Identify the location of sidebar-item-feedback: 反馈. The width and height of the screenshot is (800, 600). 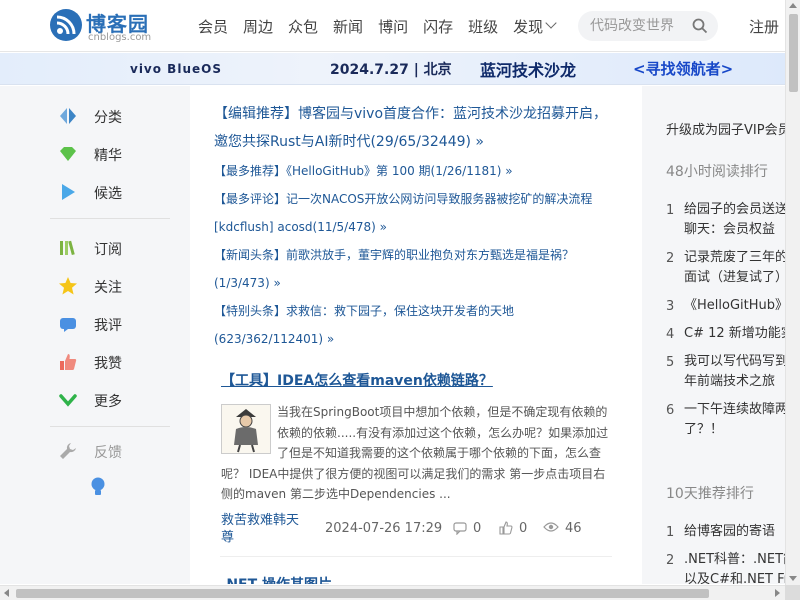
(118, 451).